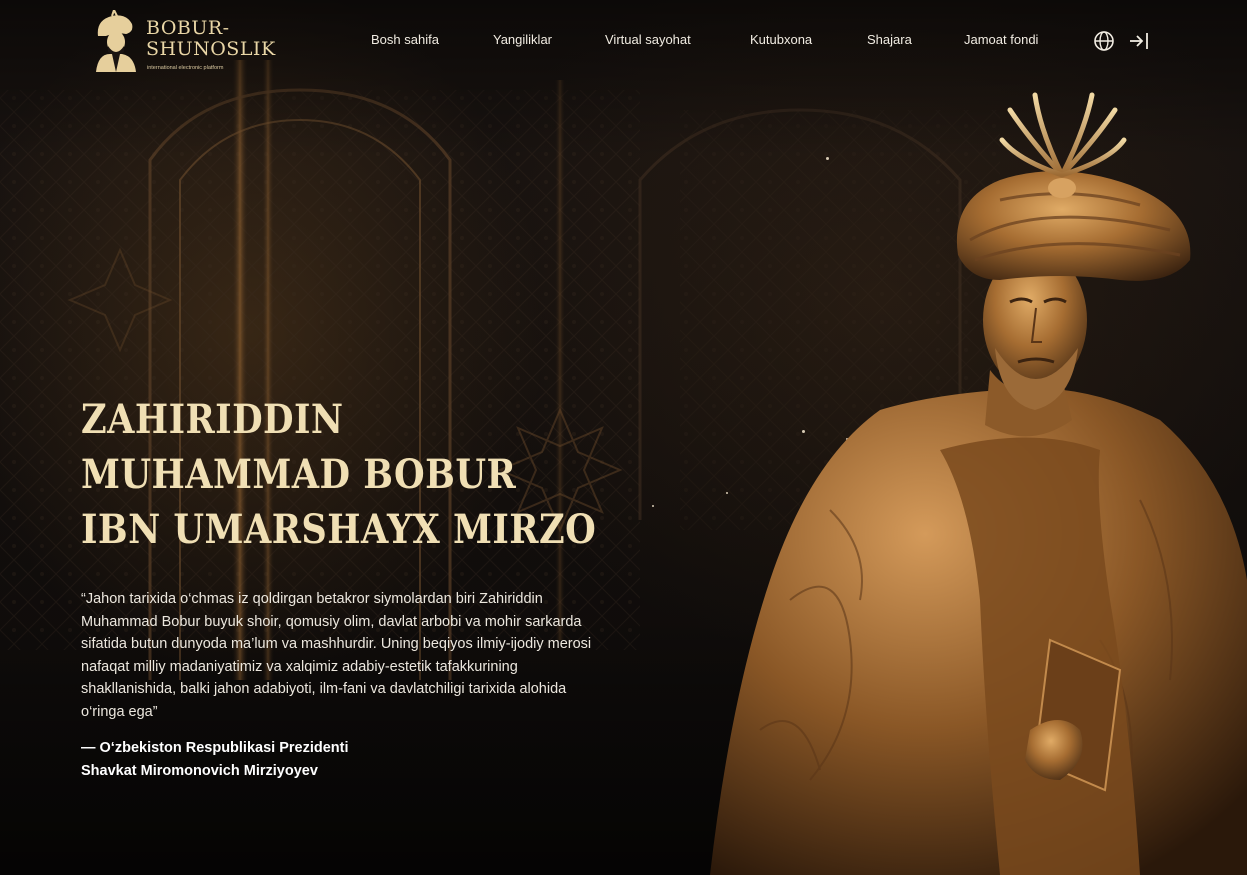 The image size is (1247, 875). Describe the element at coordinates (185, 68) in the screenshot. I see `brand-subtitle: international electronic platform` at that location.